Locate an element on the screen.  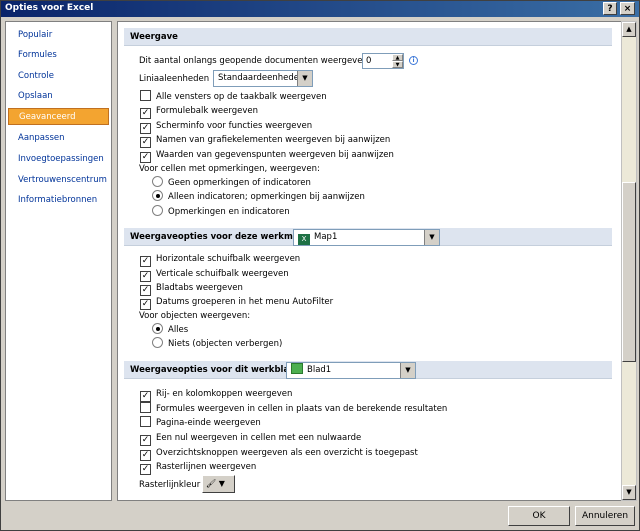
nav-item-informatiebronnen: Informatiebronnen is located at coordinates (58, 200).